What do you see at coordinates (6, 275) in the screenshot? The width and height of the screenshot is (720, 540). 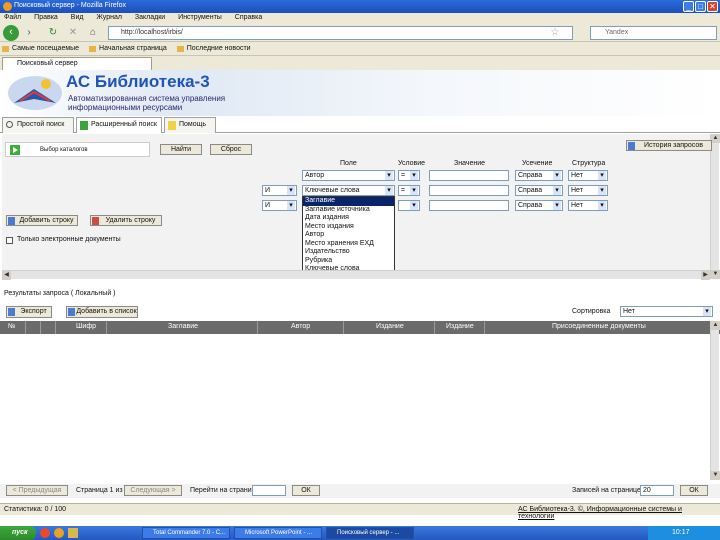 I see `scroll-left-icon: ◀` at bounding box center [6, 275].